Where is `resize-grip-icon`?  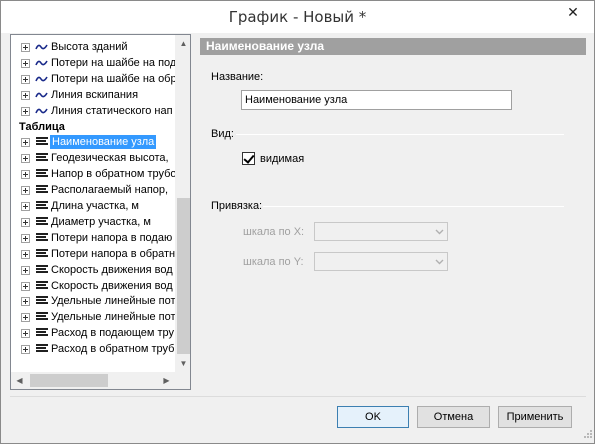 resize-grip-icon is located at coordinates (587, 435).